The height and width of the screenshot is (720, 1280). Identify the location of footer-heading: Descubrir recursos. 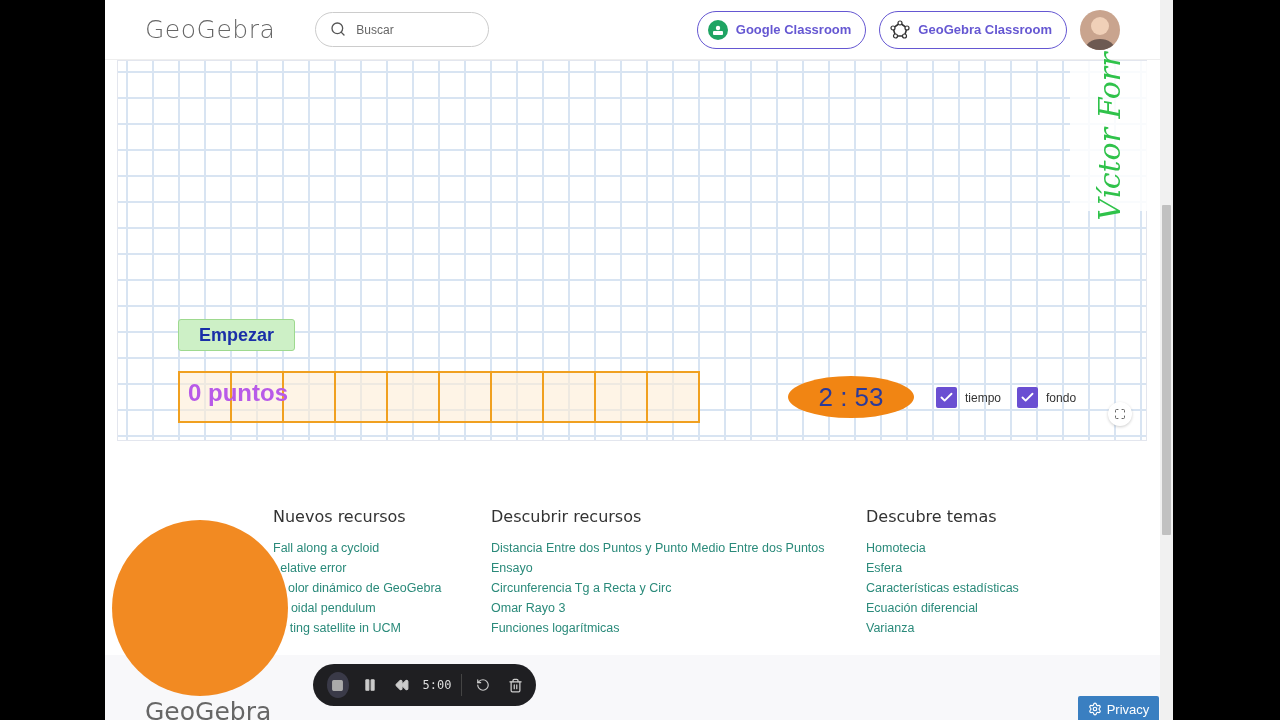
(567, 516).